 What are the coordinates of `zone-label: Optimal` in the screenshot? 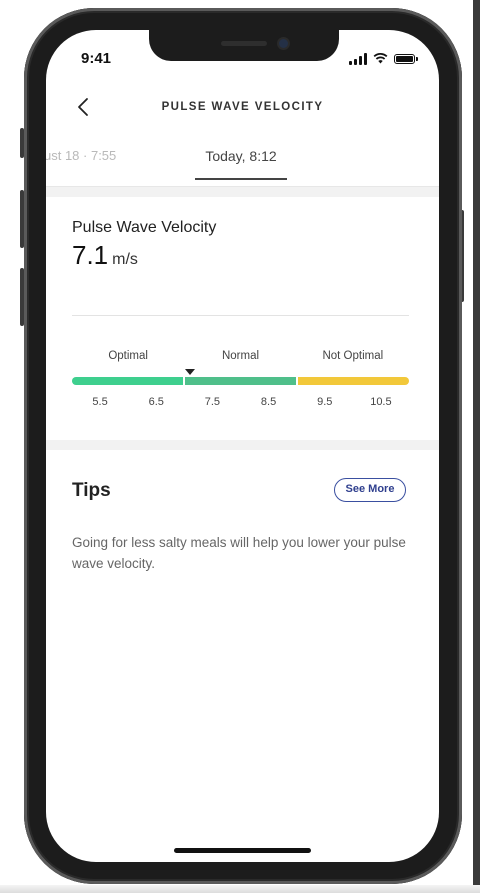 It's located at (128, 356).